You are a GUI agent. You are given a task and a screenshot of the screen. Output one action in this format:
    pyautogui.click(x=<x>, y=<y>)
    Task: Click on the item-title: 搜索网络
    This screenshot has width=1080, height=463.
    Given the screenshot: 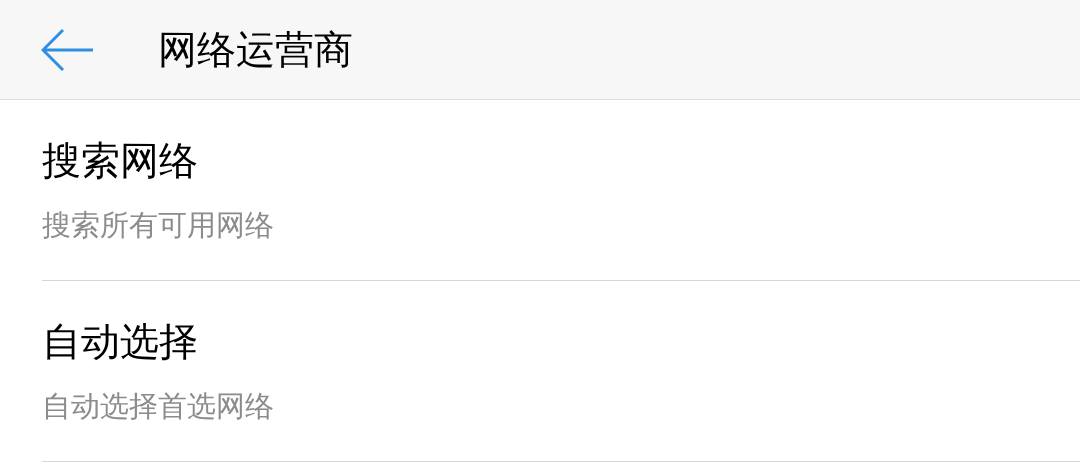 What is the action you would take?
    pyautogui.click(x=120, y=160)
    